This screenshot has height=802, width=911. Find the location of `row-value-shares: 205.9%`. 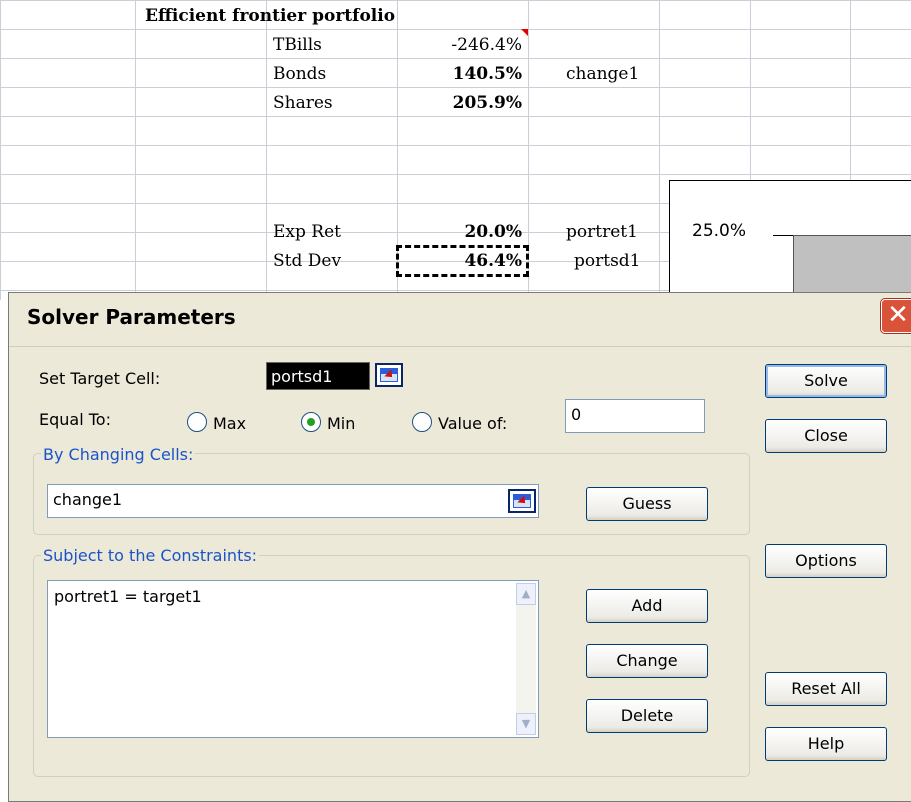

row-value-shares: 205.9% is located at coordinates (463, 103).